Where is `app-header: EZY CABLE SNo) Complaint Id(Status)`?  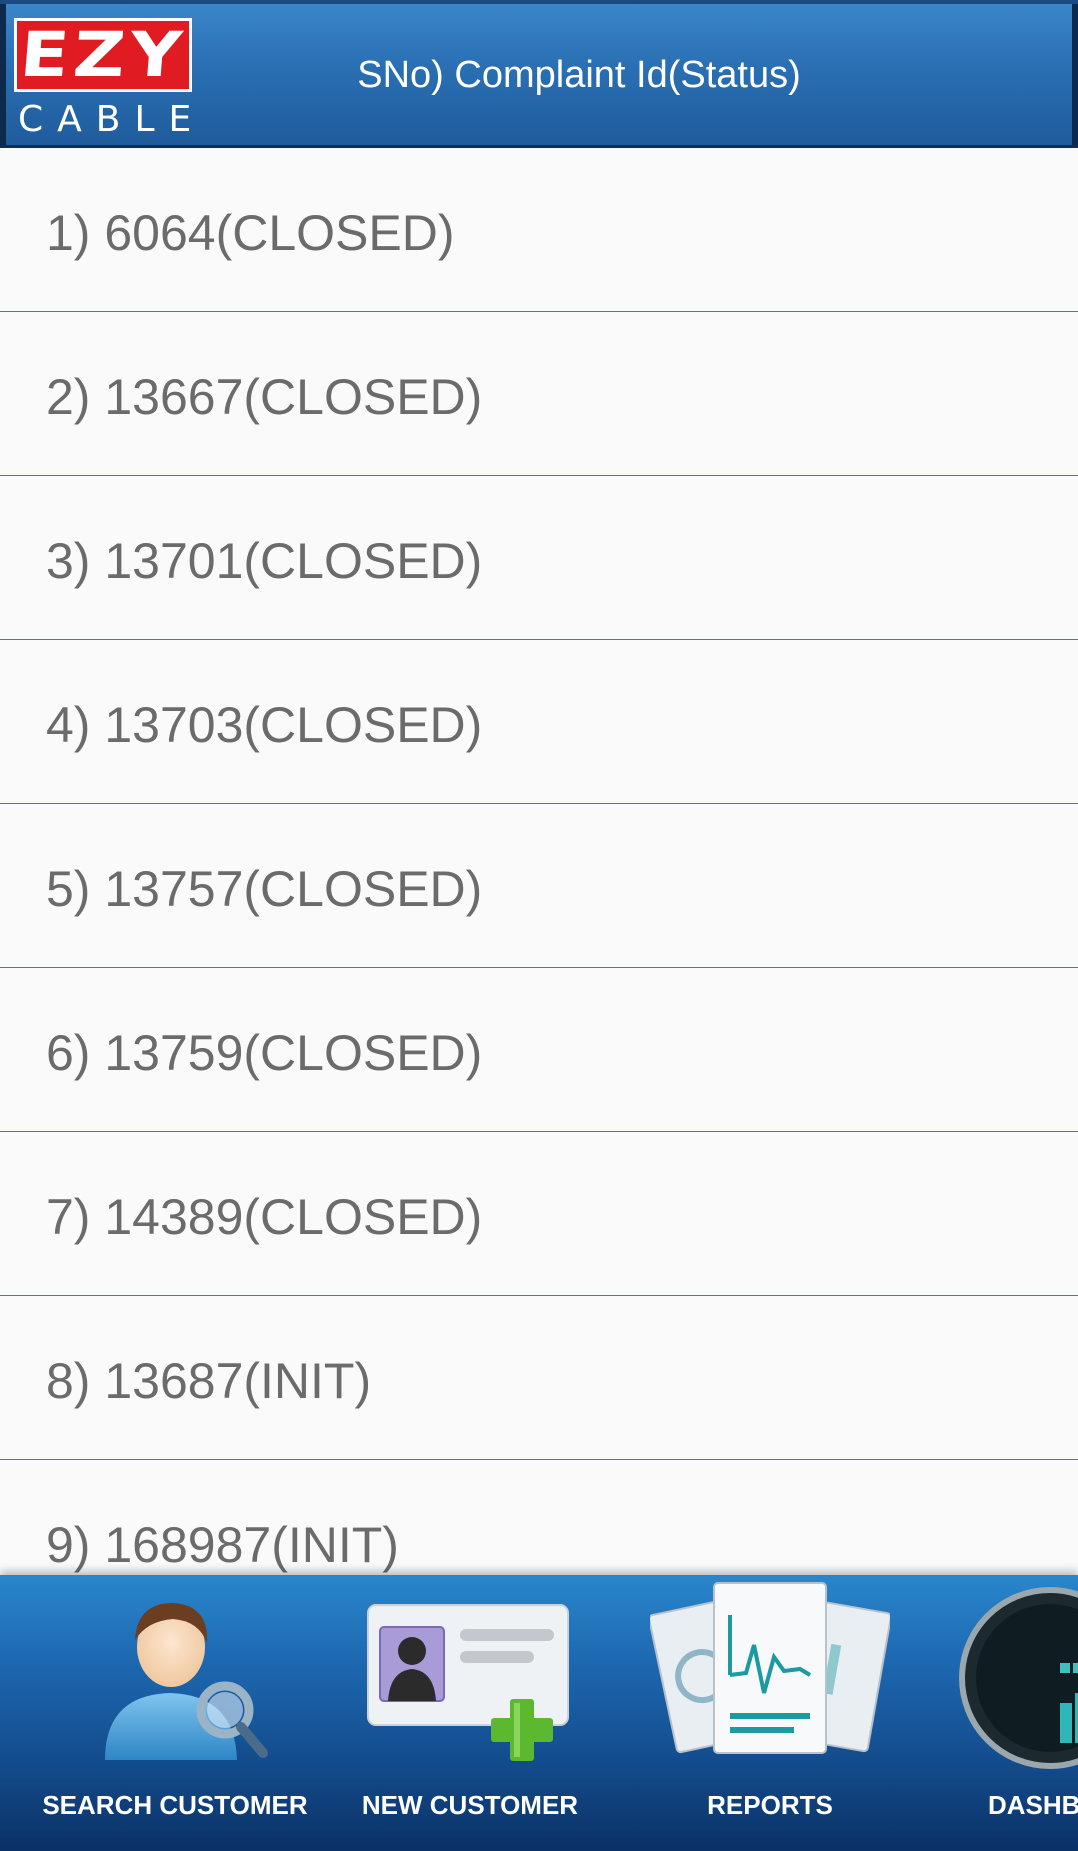
app-header: EZY CABLE SNo) Complaint Id(Status) is located at coordinates (539, 74).